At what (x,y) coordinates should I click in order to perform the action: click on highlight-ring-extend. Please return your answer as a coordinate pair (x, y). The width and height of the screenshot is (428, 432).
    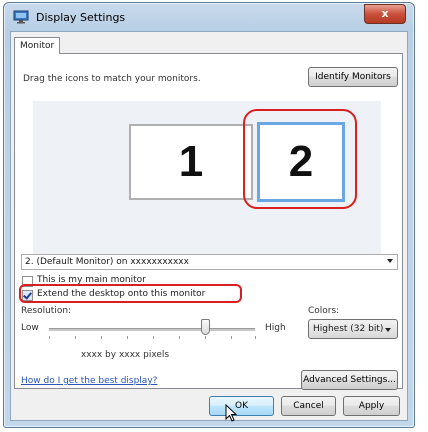
    Looking at the image, I should click on (130, 293).